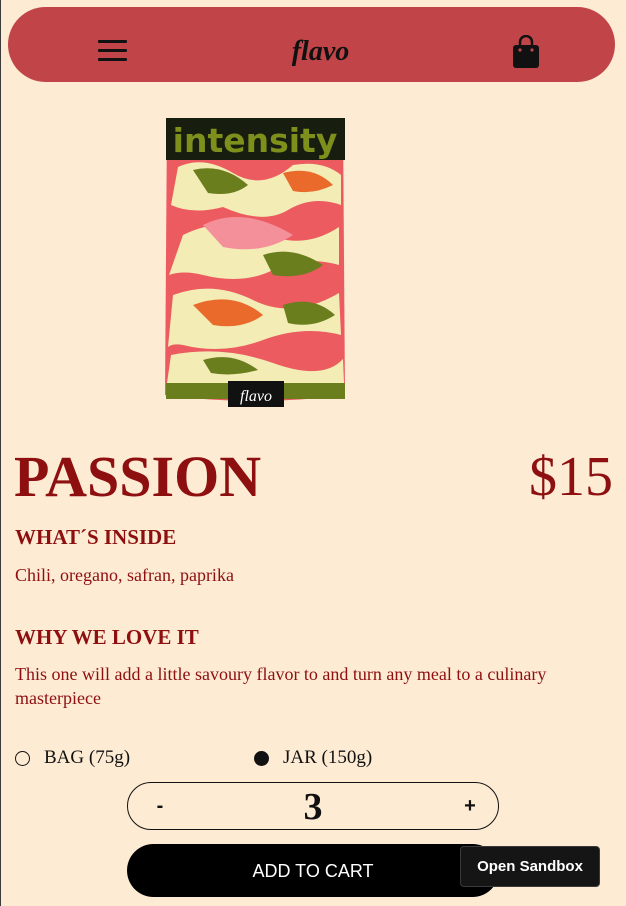 This screenshot has height=906, width=626. I want to click on why-we-love-it-heading: WHY WE LOVE IT, so click(107, 637).